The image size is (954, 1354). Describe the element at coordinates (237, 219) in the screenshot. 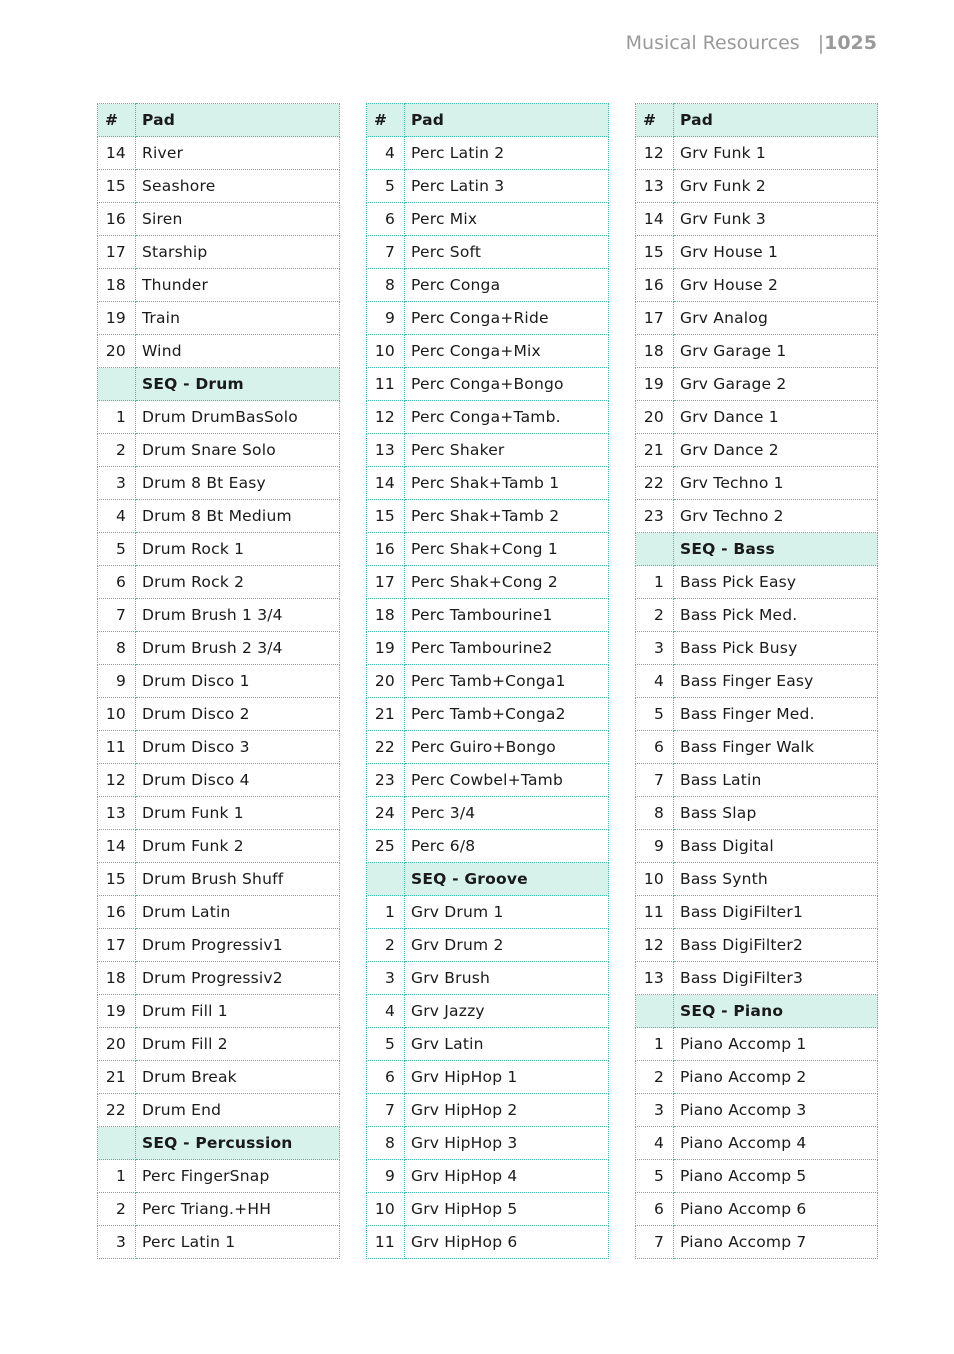

I see `pad-name: Siren` at that location.